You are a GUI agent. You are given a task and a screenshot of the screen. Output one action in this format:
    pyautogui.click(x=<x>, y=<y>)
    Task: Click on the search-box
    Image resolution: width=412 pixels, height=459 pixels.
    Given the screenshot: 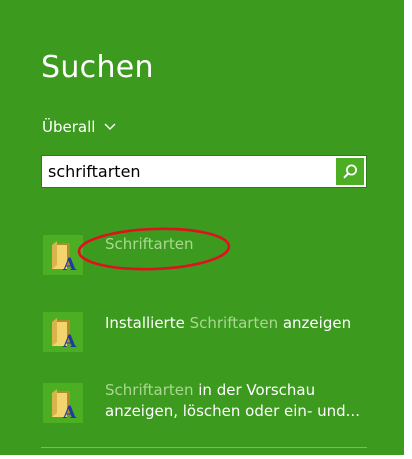 What is the action you would take?
    pyautogui.click(x=204, y=171)
    